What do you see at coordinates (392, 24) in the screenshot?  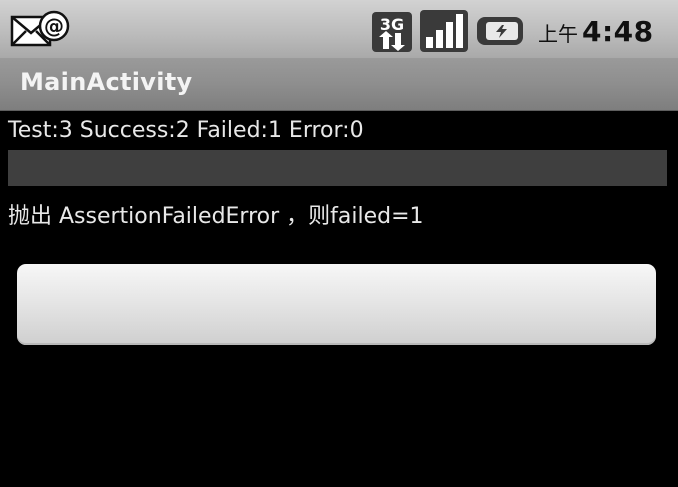 I see `network-label: 3G` at bounding box center [392, 24].